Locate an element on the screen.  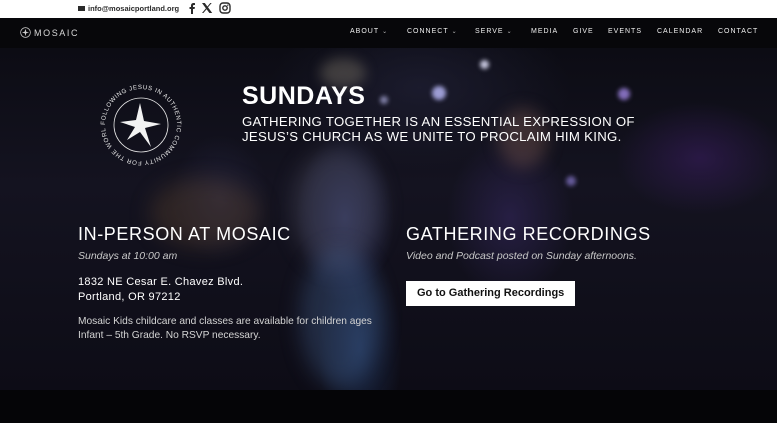
in-person-title: IN-PERSON AT MOSAIC is located at coordinates (184, 234).